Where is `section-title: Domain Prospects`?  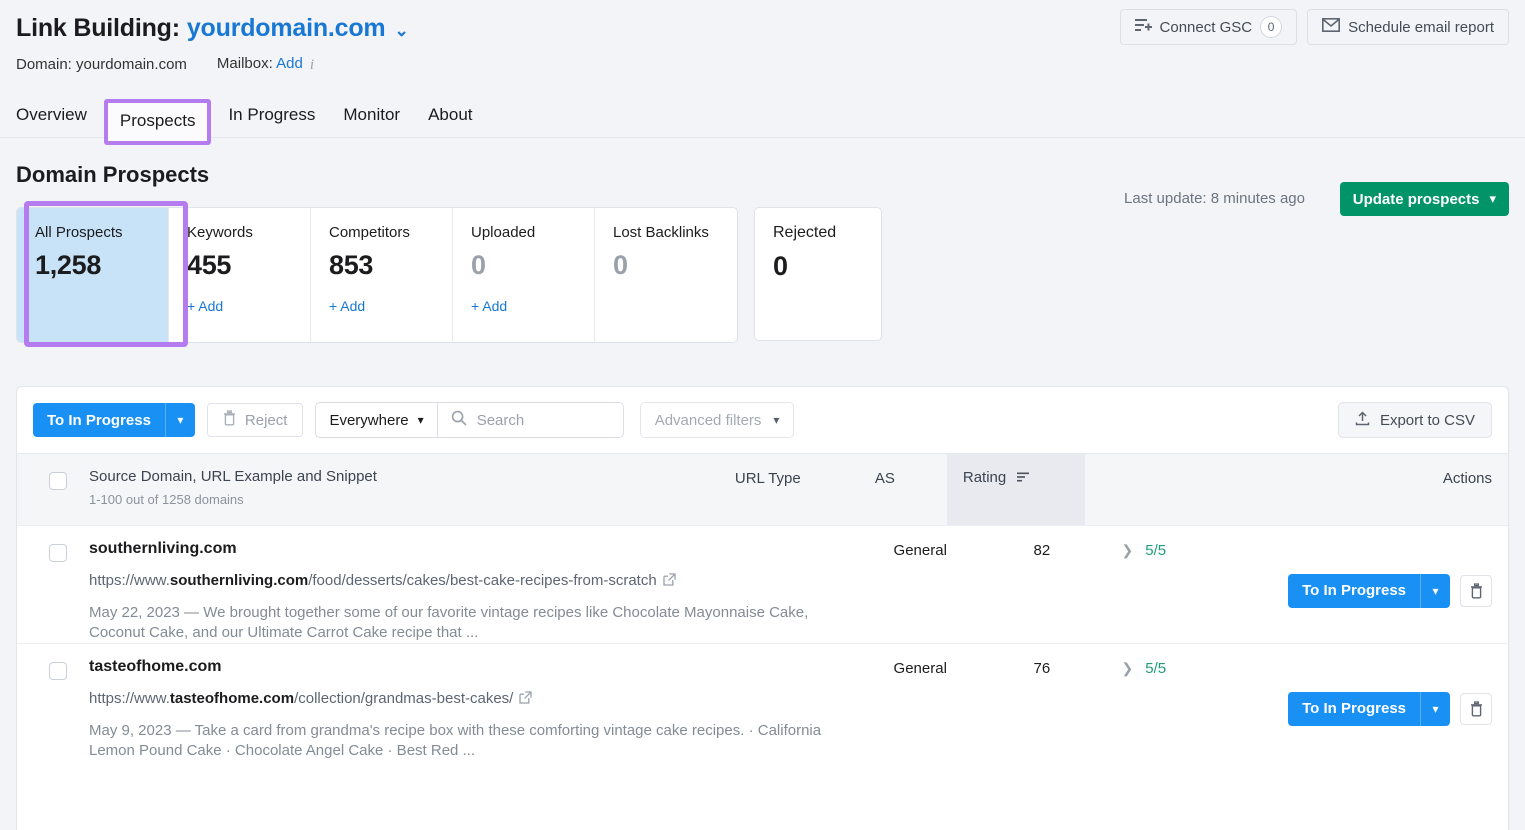
section-title: Domain Prospects is located at coordinates (113, 174).